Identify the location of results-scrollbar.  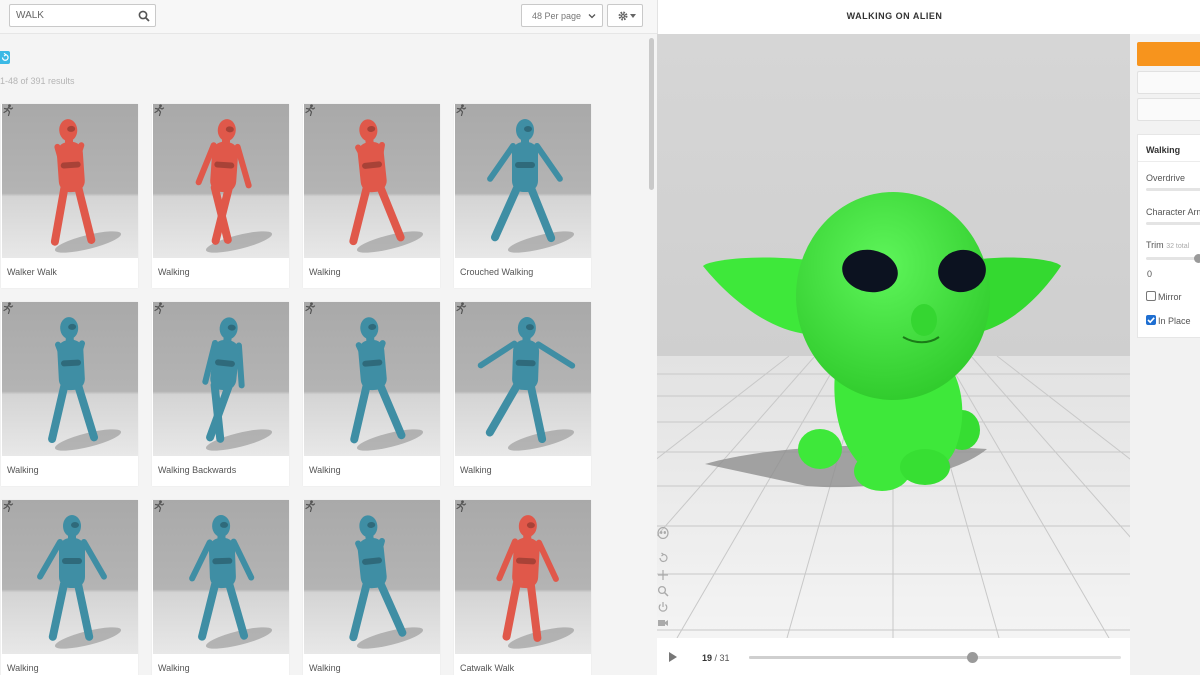
(651, 114).